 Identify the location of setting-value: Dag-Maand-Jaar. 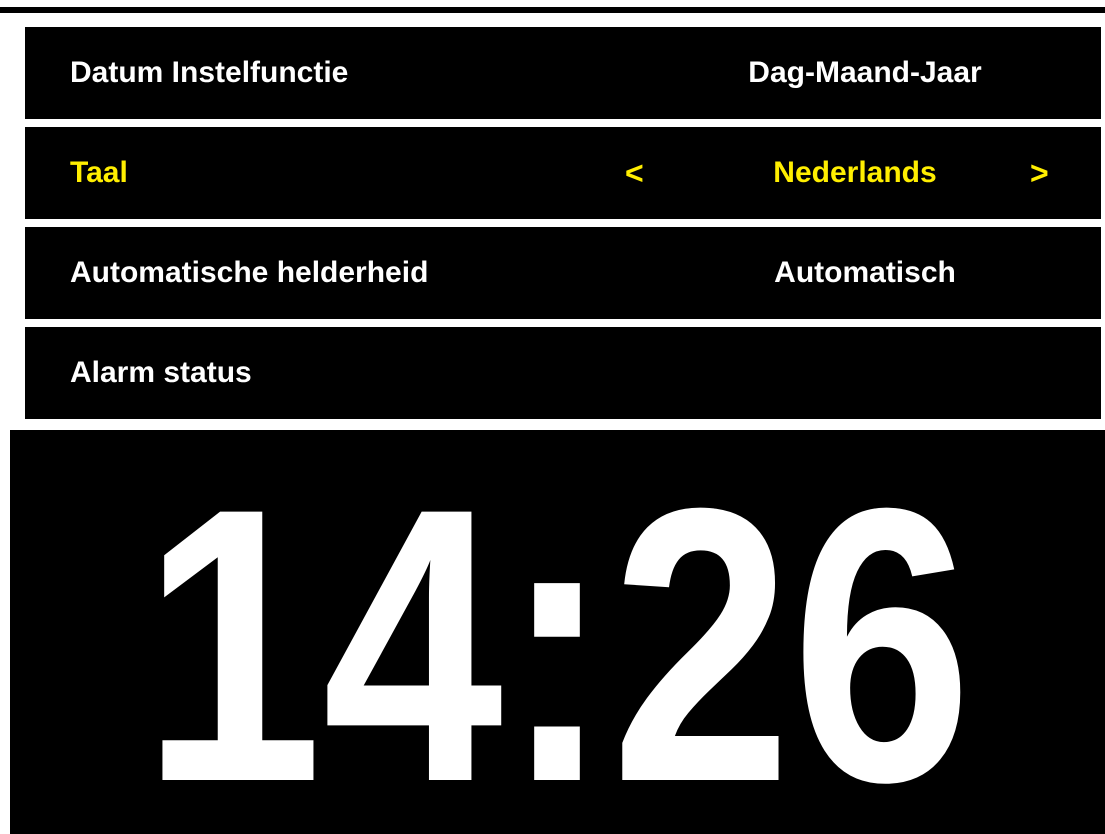
(865, 72).